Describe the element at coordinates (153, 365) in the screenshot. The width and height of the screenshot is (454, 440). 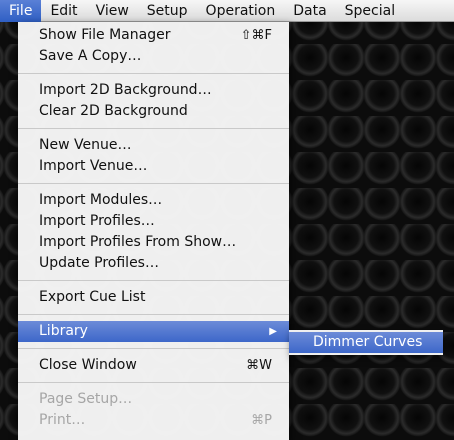
I see `menu-item-close-window: Close Window ⌘W` at that location.